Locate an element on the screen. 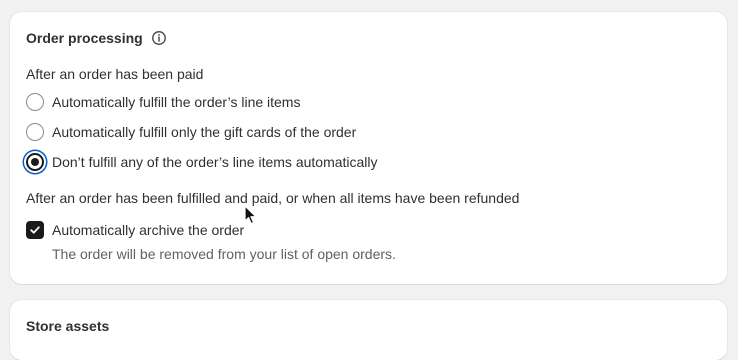 The image size is (738, 360). store-assets-header: Store assets is located at coordinates (67, 326).